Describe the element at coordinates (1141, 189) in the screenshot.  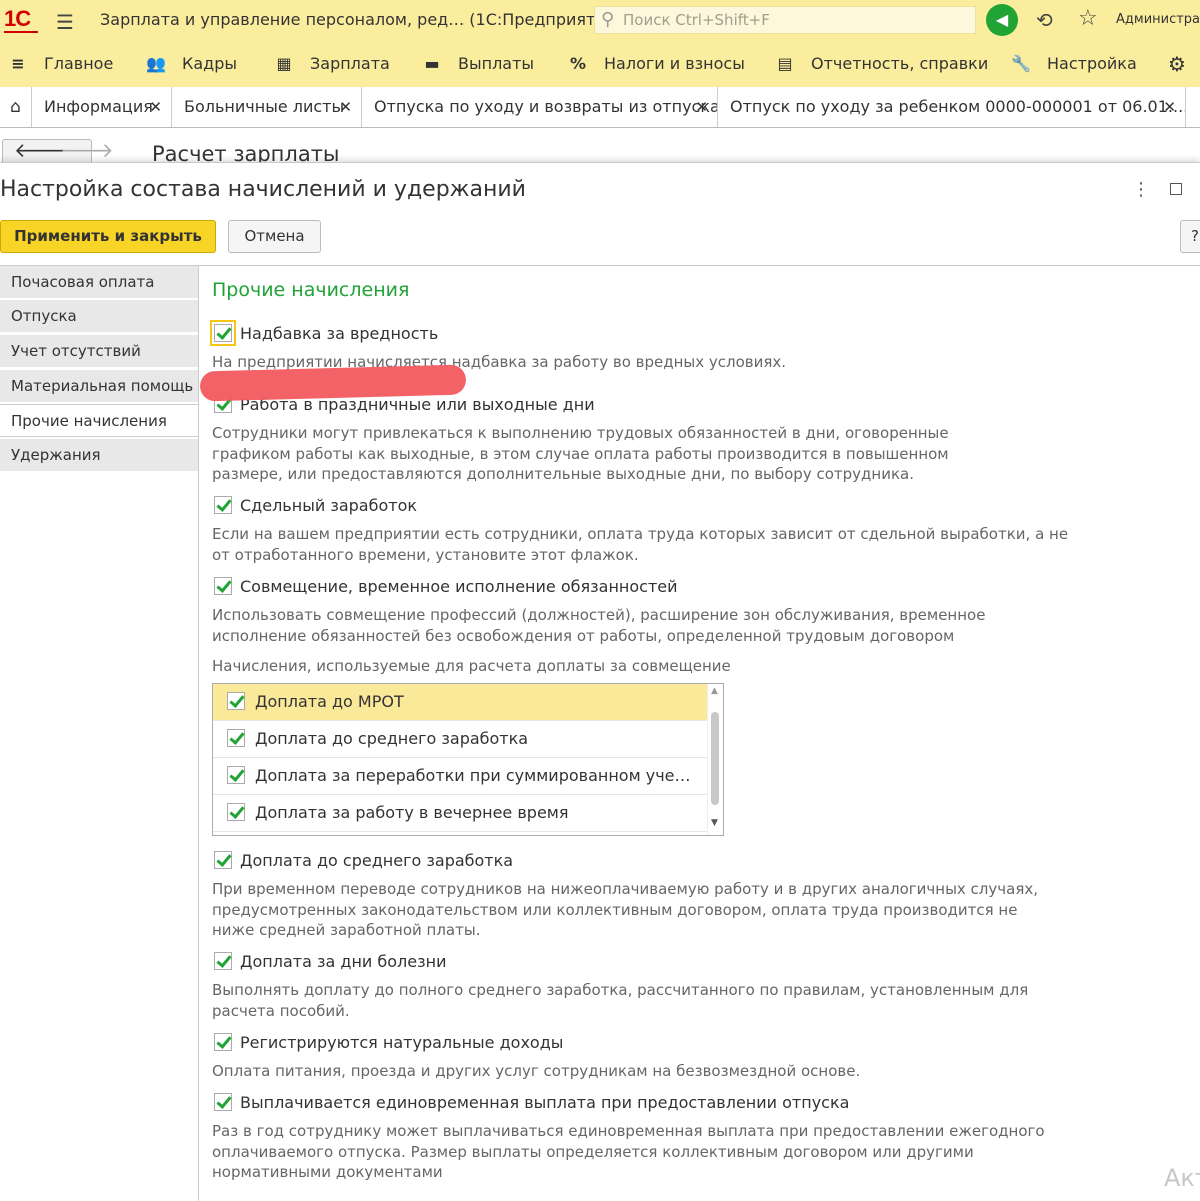
I see `more-actions-icon: ⋮` at that location.